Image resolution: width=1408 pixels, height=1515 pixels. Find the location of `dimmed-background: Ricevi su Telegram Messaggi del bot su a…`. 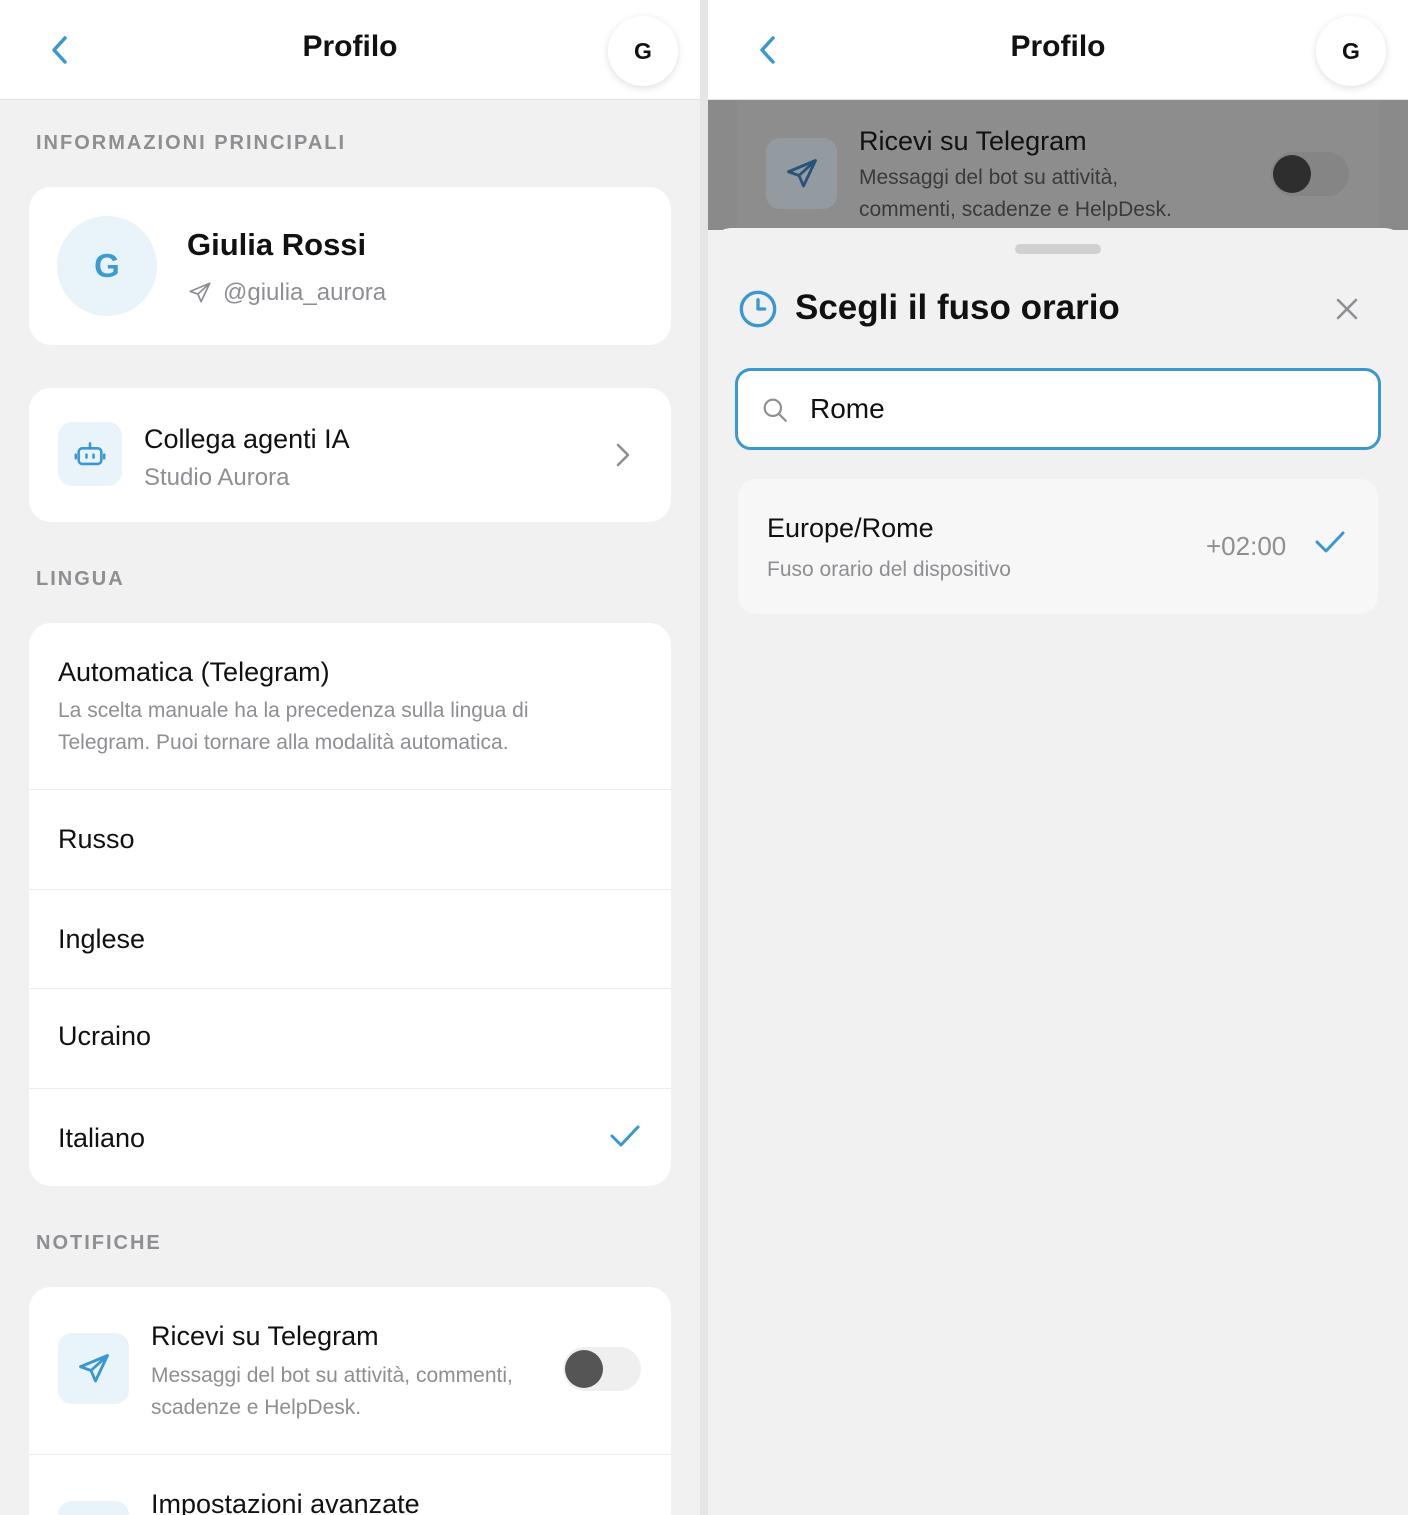

dimmed-background: Ricevi su Telegram Messaggi del bot su a… is located at coordinates (1058, 165).